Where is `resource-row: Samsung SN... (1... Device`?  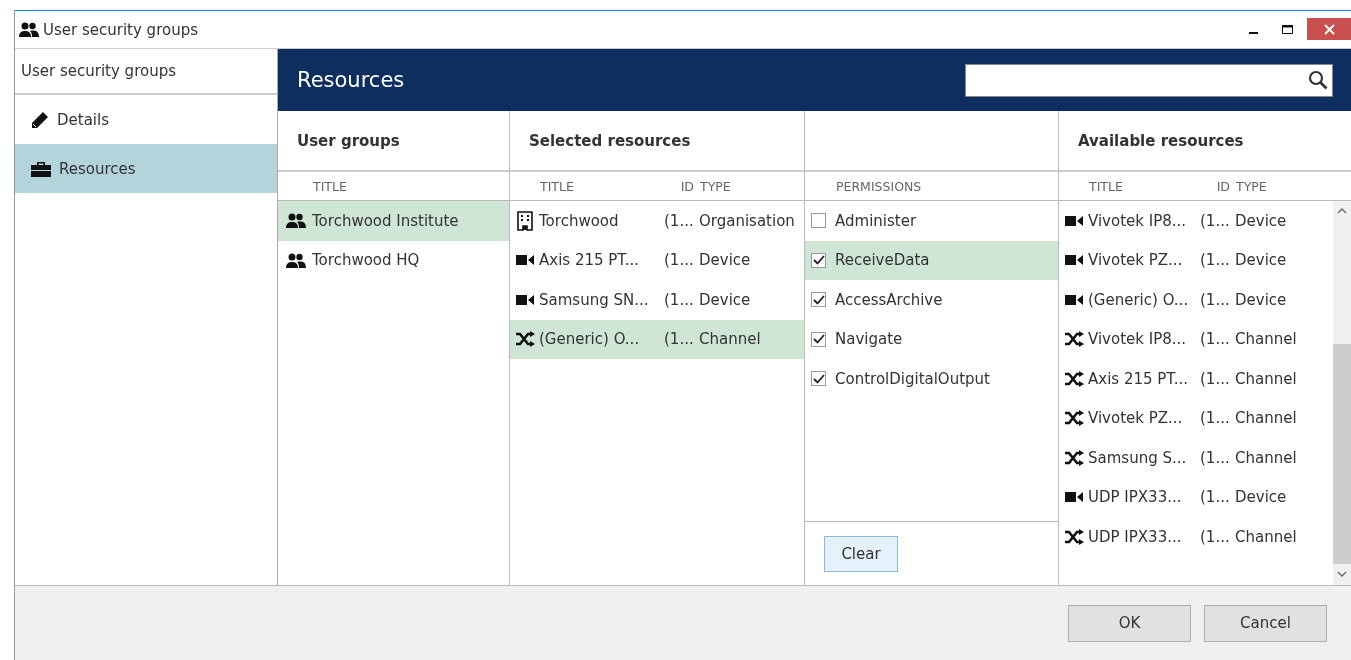 resource-row: Samsung SN... (1... Device is located at coordinates (657, 300).